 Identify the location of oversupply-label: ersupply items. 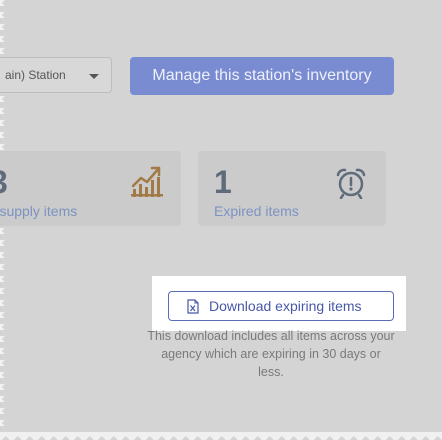
(39, 211).